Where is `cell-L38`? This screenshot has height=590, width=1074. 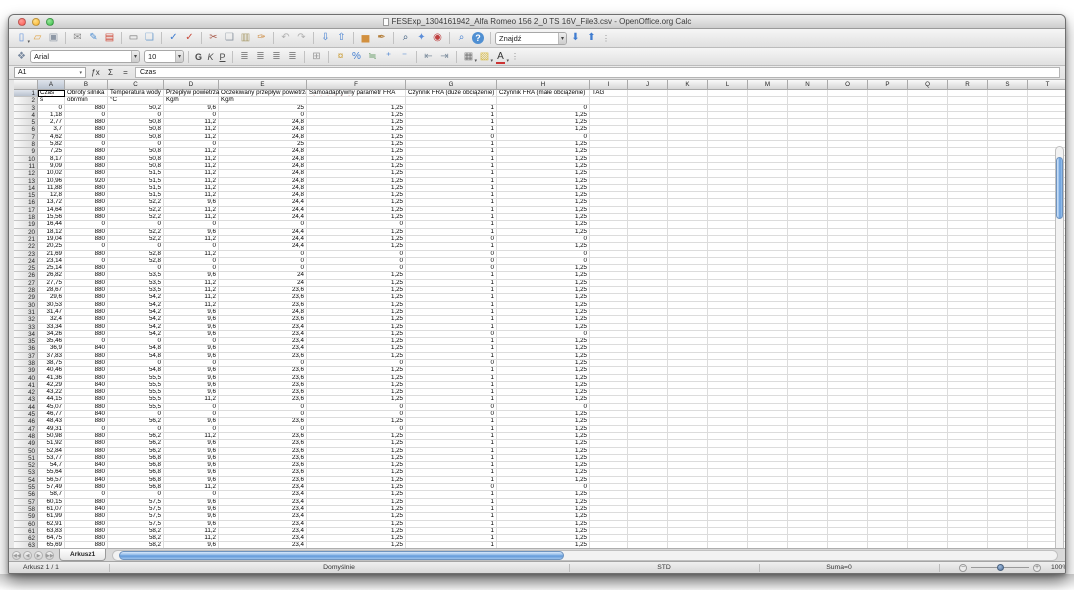
cell-L38 is located at coordinates (728, 363).